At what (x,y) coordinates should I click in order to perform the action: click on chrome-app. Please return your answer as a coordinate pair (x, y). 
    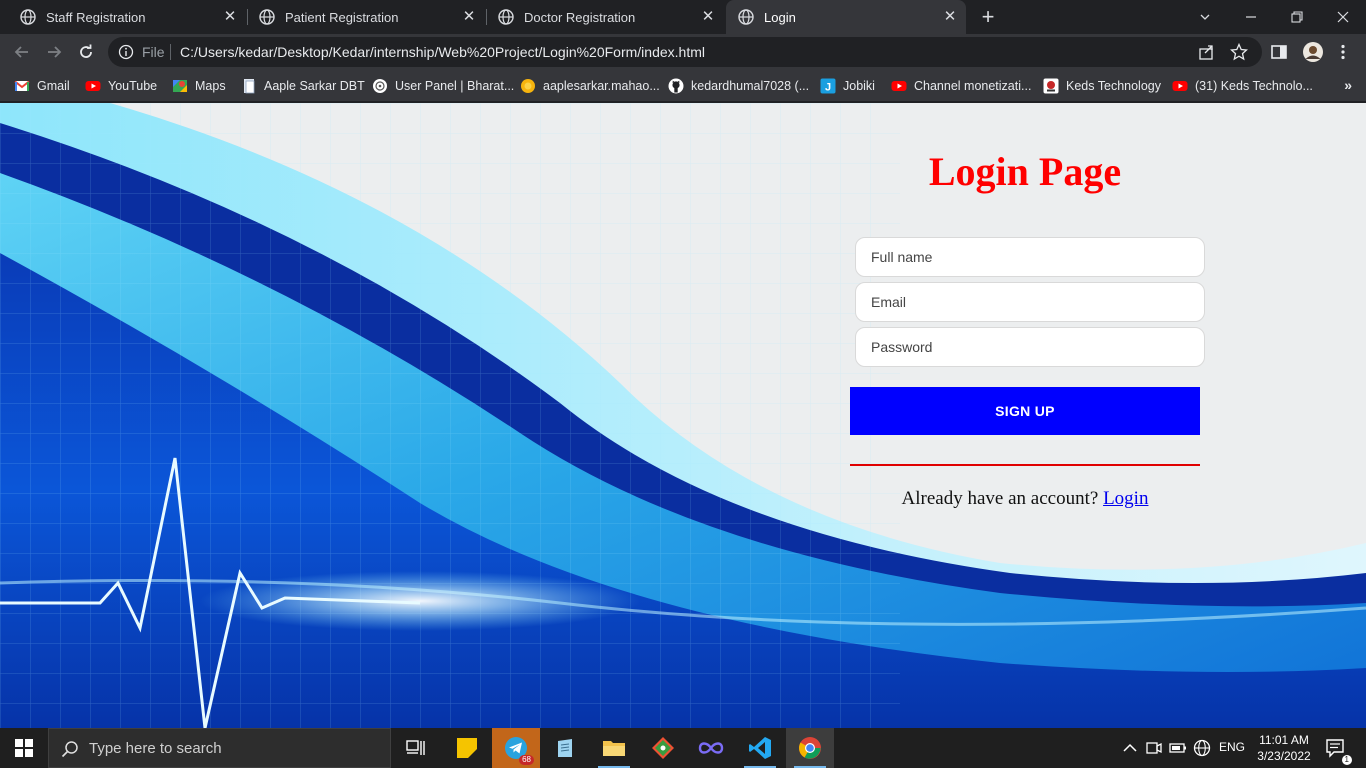
    Looking at the image, I should click on (810, 748).